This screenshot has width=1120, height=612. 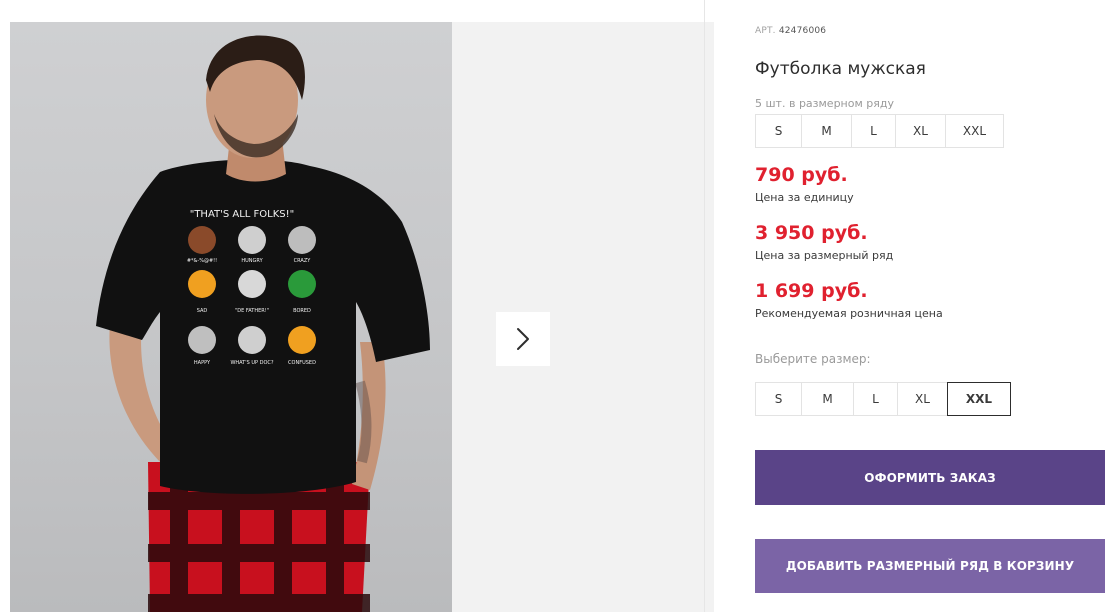 What do you see at coordinates (811, 291) in the screenshot?
I see `retail-price: 1 699 руб.` at bounding box center [811, 291].